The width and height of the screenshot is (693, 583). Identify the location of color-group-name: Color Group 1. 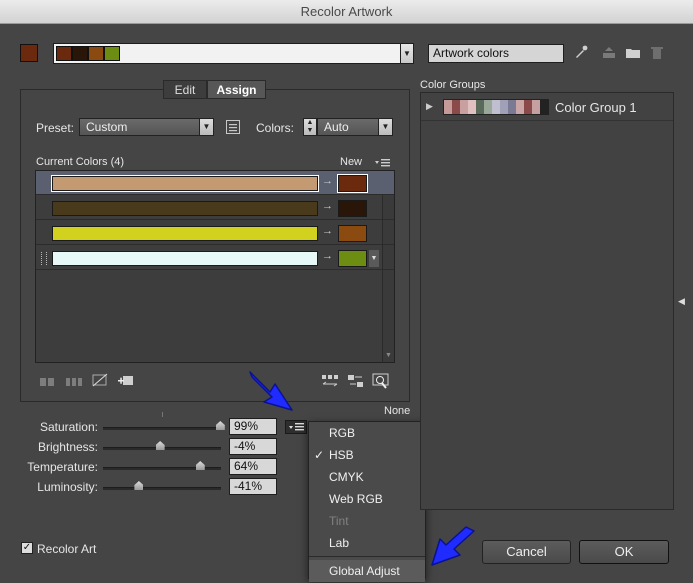
(596, 107).